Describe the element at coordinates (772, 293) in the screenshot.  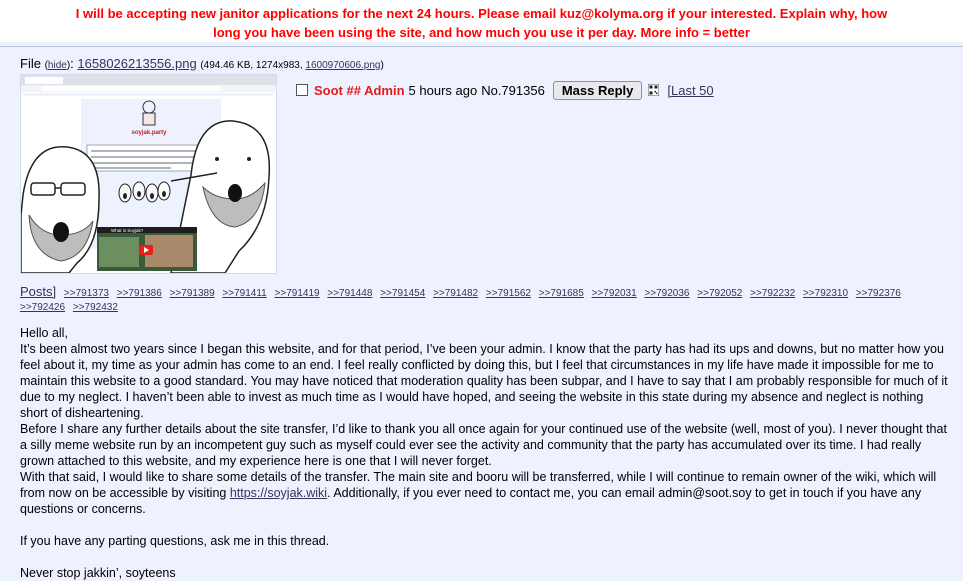
I see `reply-link: >>792232` at that location.